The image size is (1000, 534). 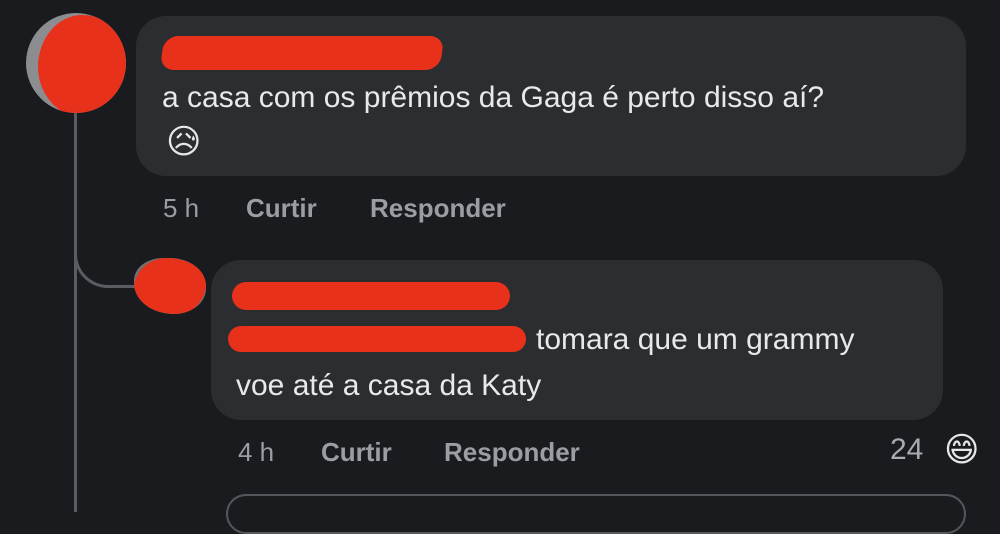 I want to click on reaction-count: 24, so click(x=906, y=450).